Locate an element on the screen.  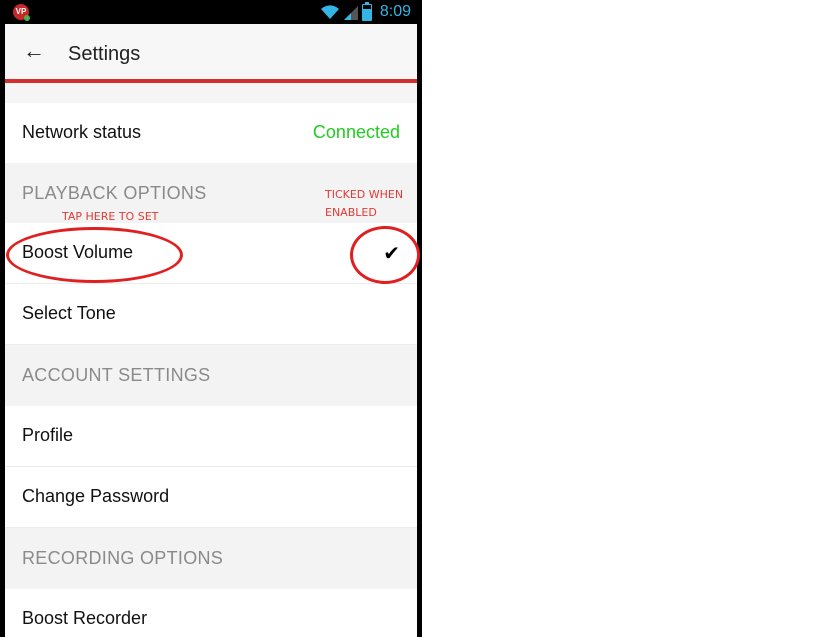
select-tone-label: Select Tone is located at coordinates (69, 313).